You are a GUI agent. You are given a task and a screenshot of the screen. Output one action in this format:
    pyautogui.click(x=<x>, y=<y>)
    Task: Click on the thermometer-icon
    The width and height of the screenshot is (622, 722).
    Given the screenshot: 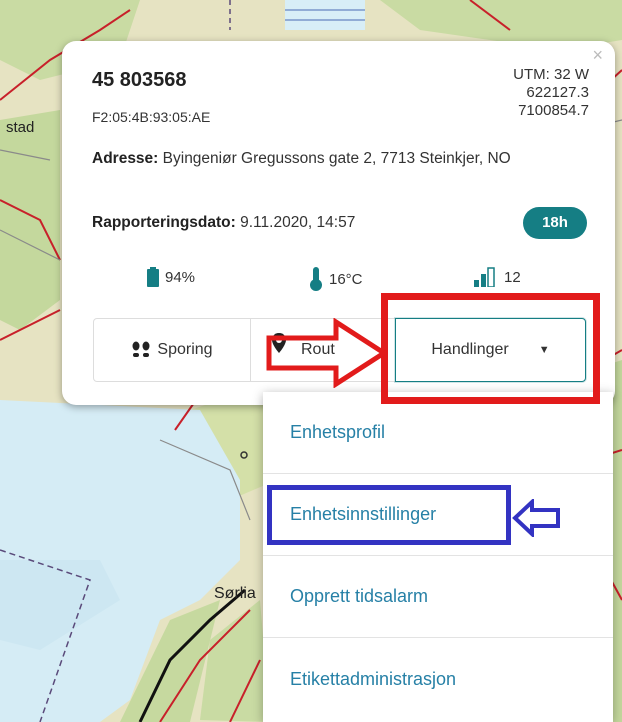 What is the action you would take?
    pyautogui.click(x=316, y=279)
    